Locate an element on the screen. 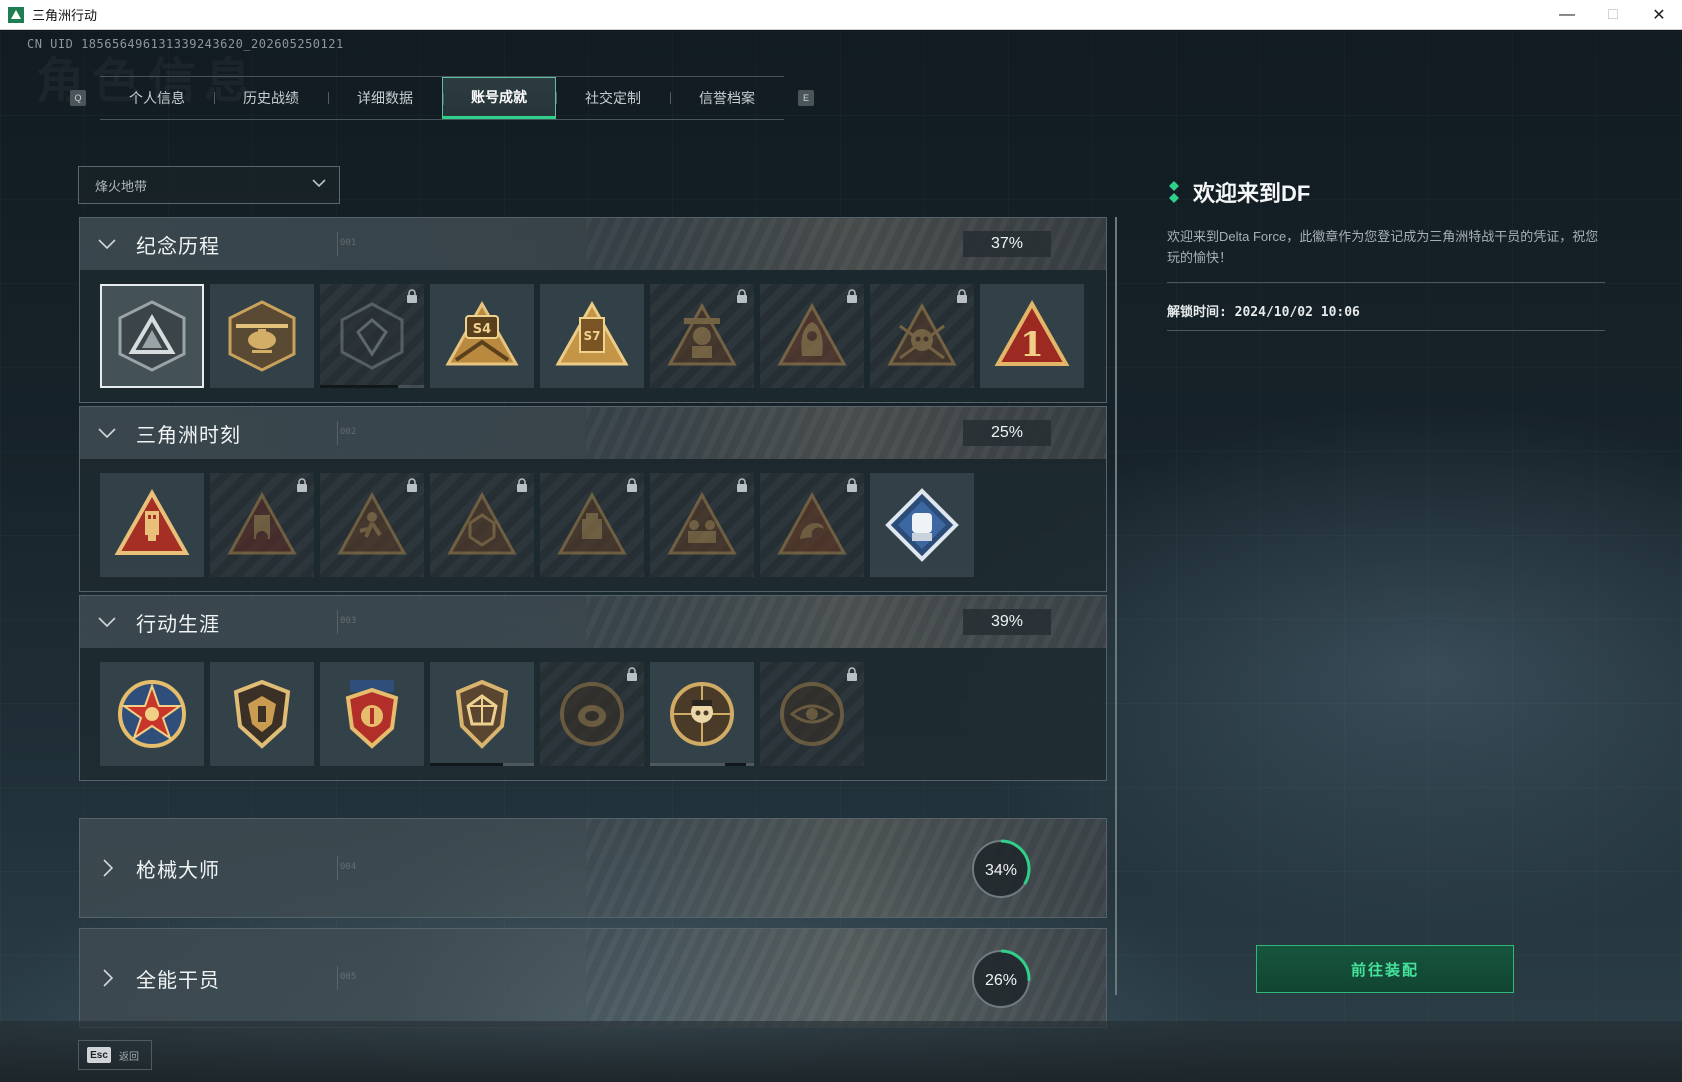 This screenshot has width=1682, height=1082. badge-item: S7 is located at coordinates (592, 336).